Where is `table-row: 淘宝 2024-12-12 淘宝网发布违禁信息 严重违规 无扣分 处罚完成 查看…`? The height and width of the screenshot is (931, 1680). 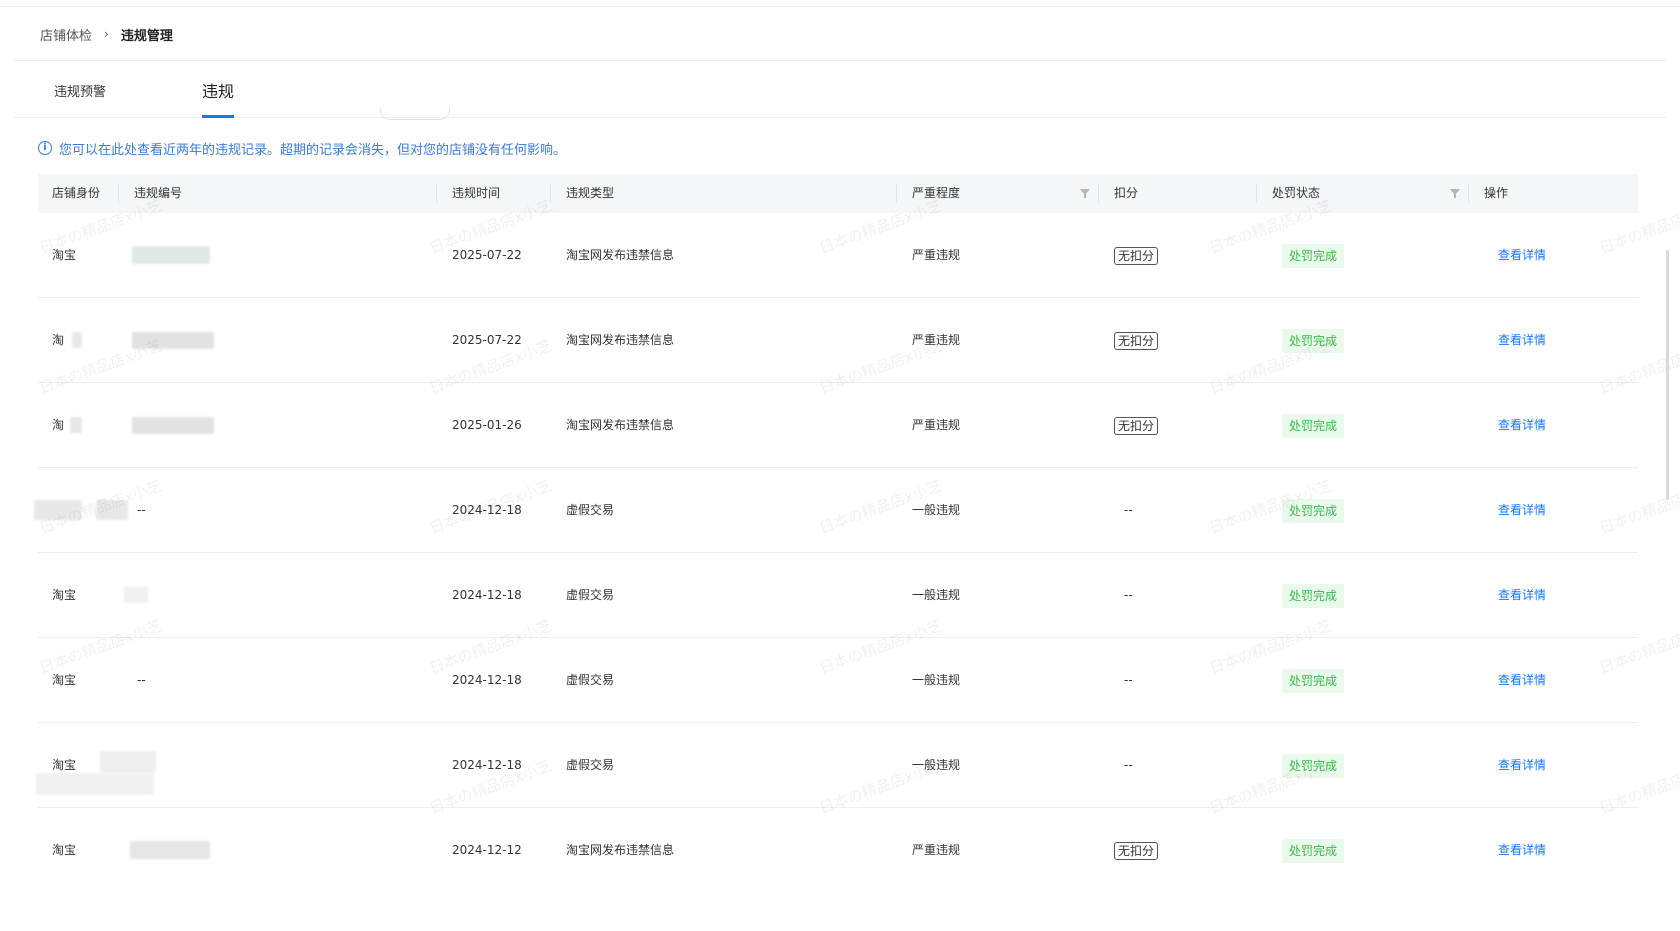 table-row: 淘宝 2024-12-12 淘宝网发布违禁信息 严重违规 无扣分 处罚完成 查看… is located at coordinates (838, 850).